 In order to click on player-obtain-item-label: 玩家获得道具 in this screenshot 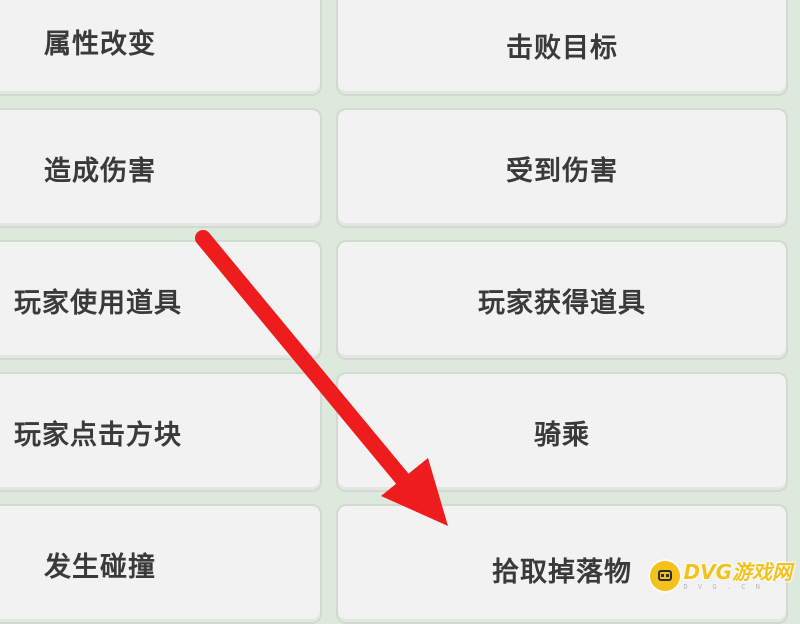, I will do `click(562, 303)`.